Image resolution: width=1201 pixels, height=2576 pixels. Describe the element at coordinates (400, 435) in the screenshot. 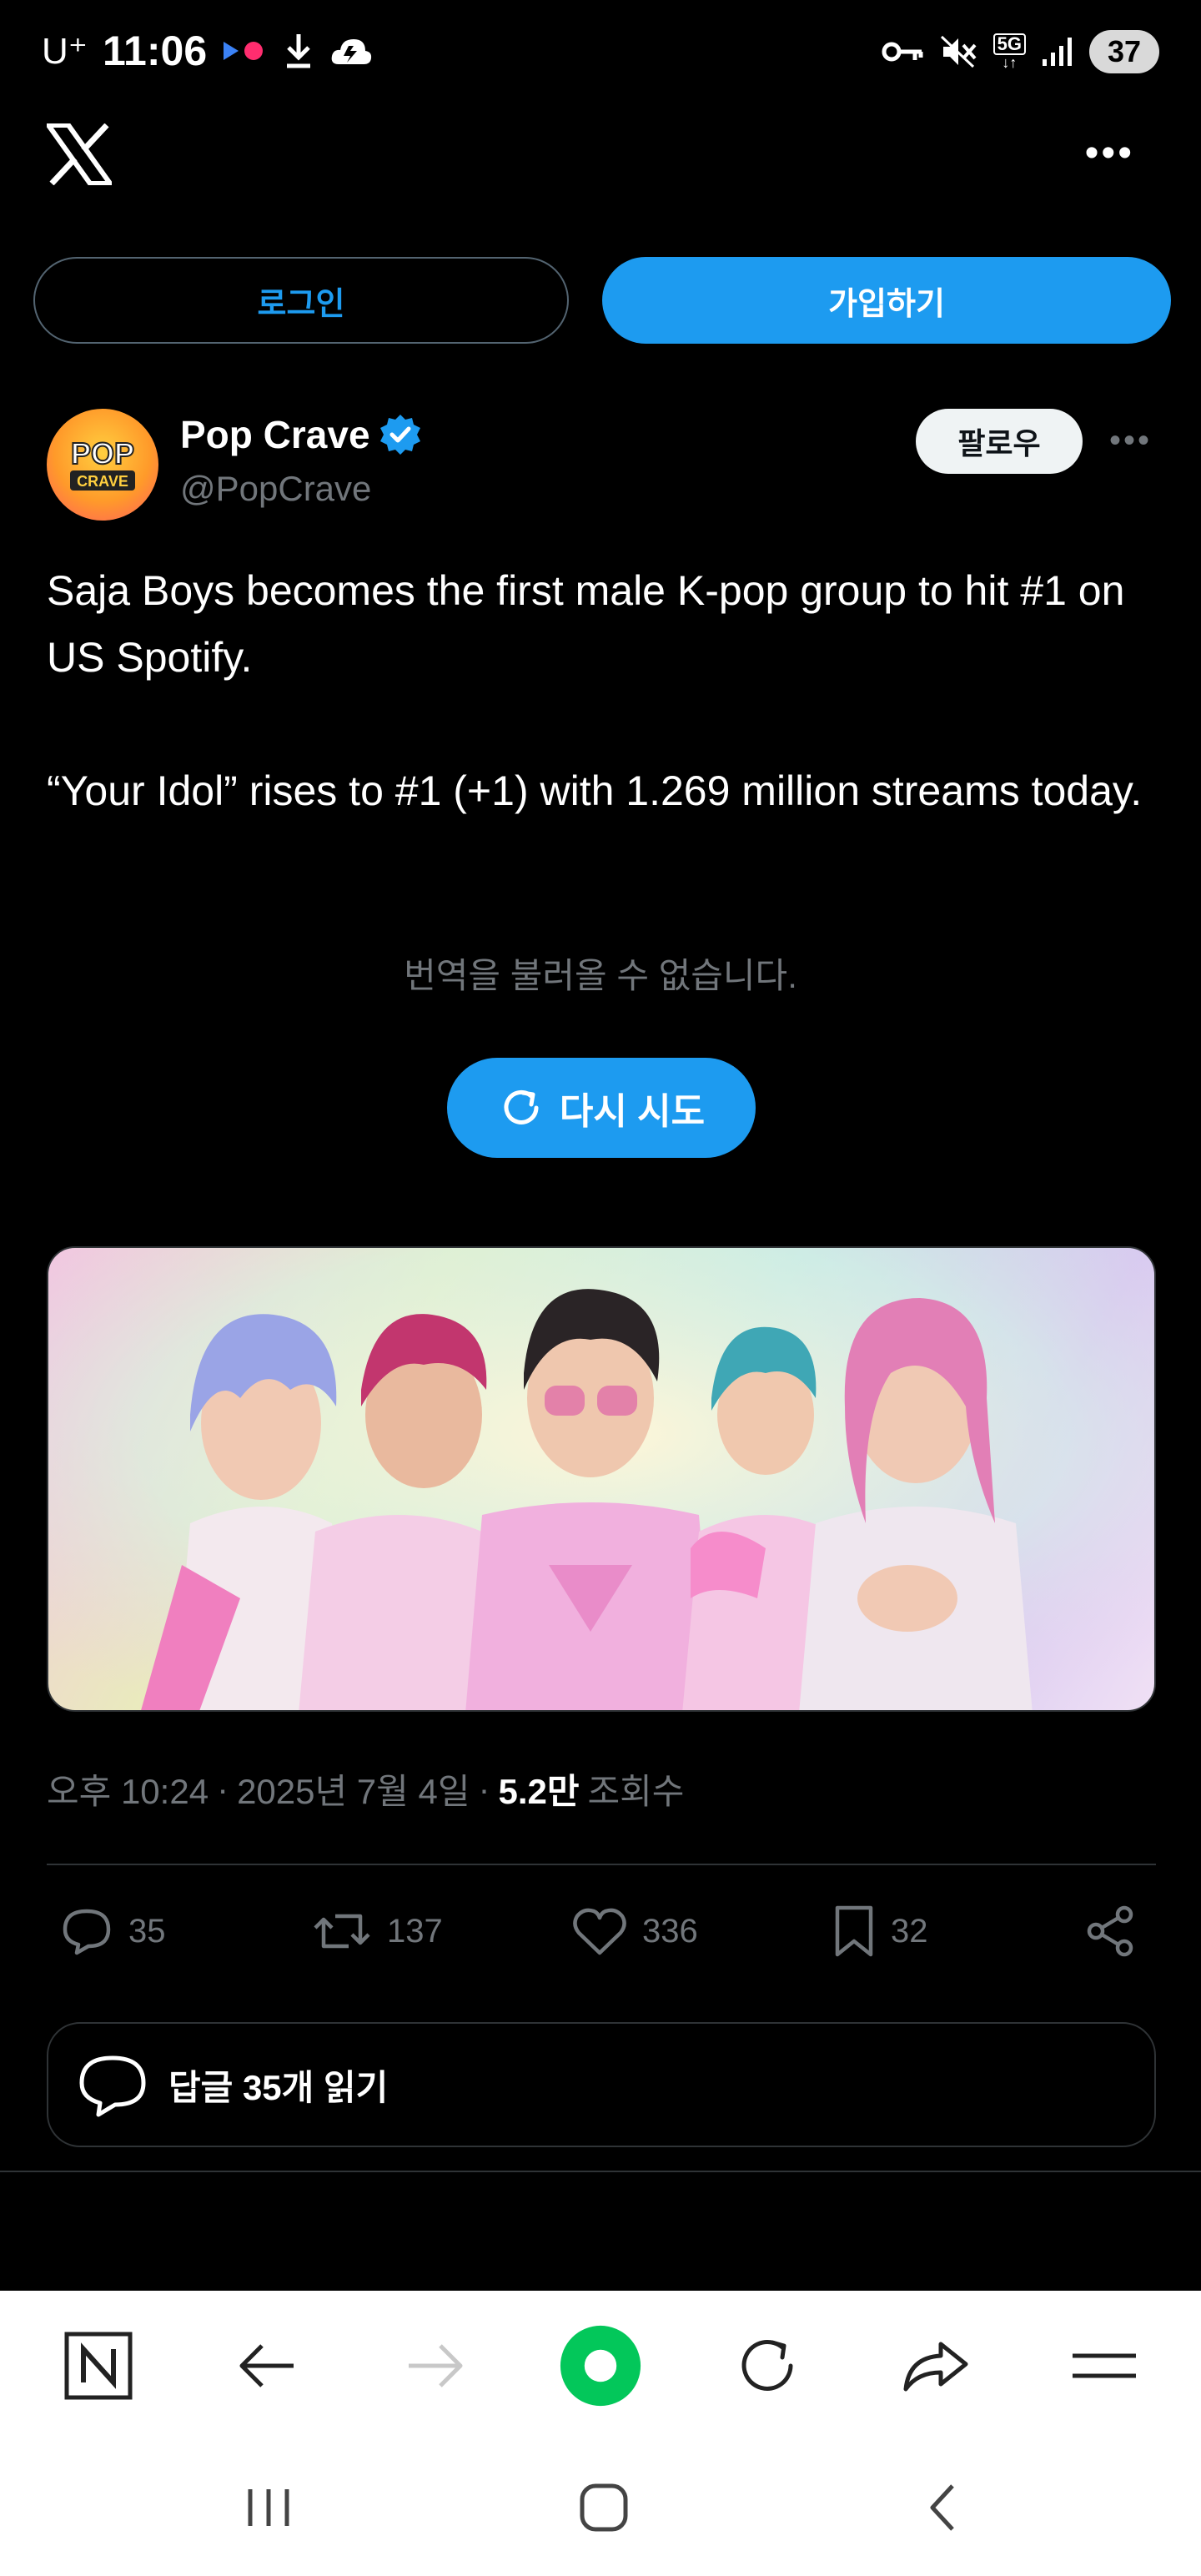

I see `verified-badge-icon` at that location.